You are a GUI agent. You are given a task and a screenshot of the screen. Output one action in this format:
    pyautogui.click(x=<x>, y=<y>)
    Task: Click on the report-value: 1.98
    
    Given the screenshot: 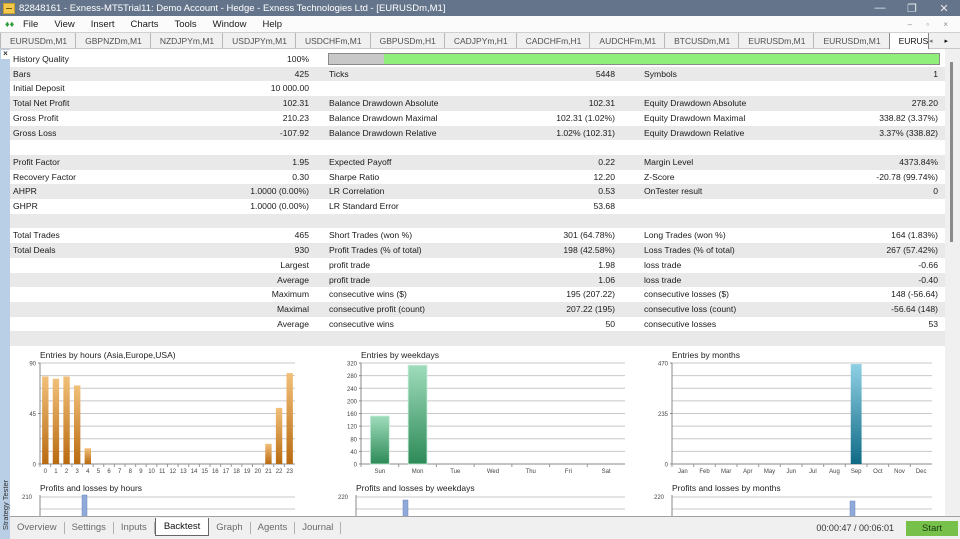 What is the action you would take?
    pyautogui.click(x=606, y=264)
    